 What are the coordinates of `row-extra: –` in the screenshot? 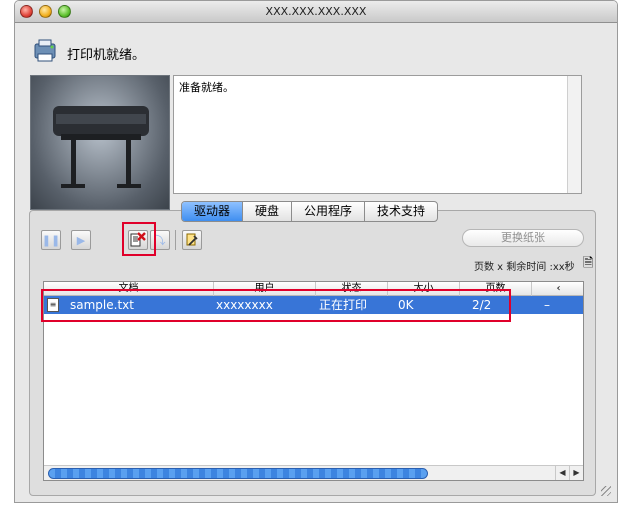 It's located at (547, 305).